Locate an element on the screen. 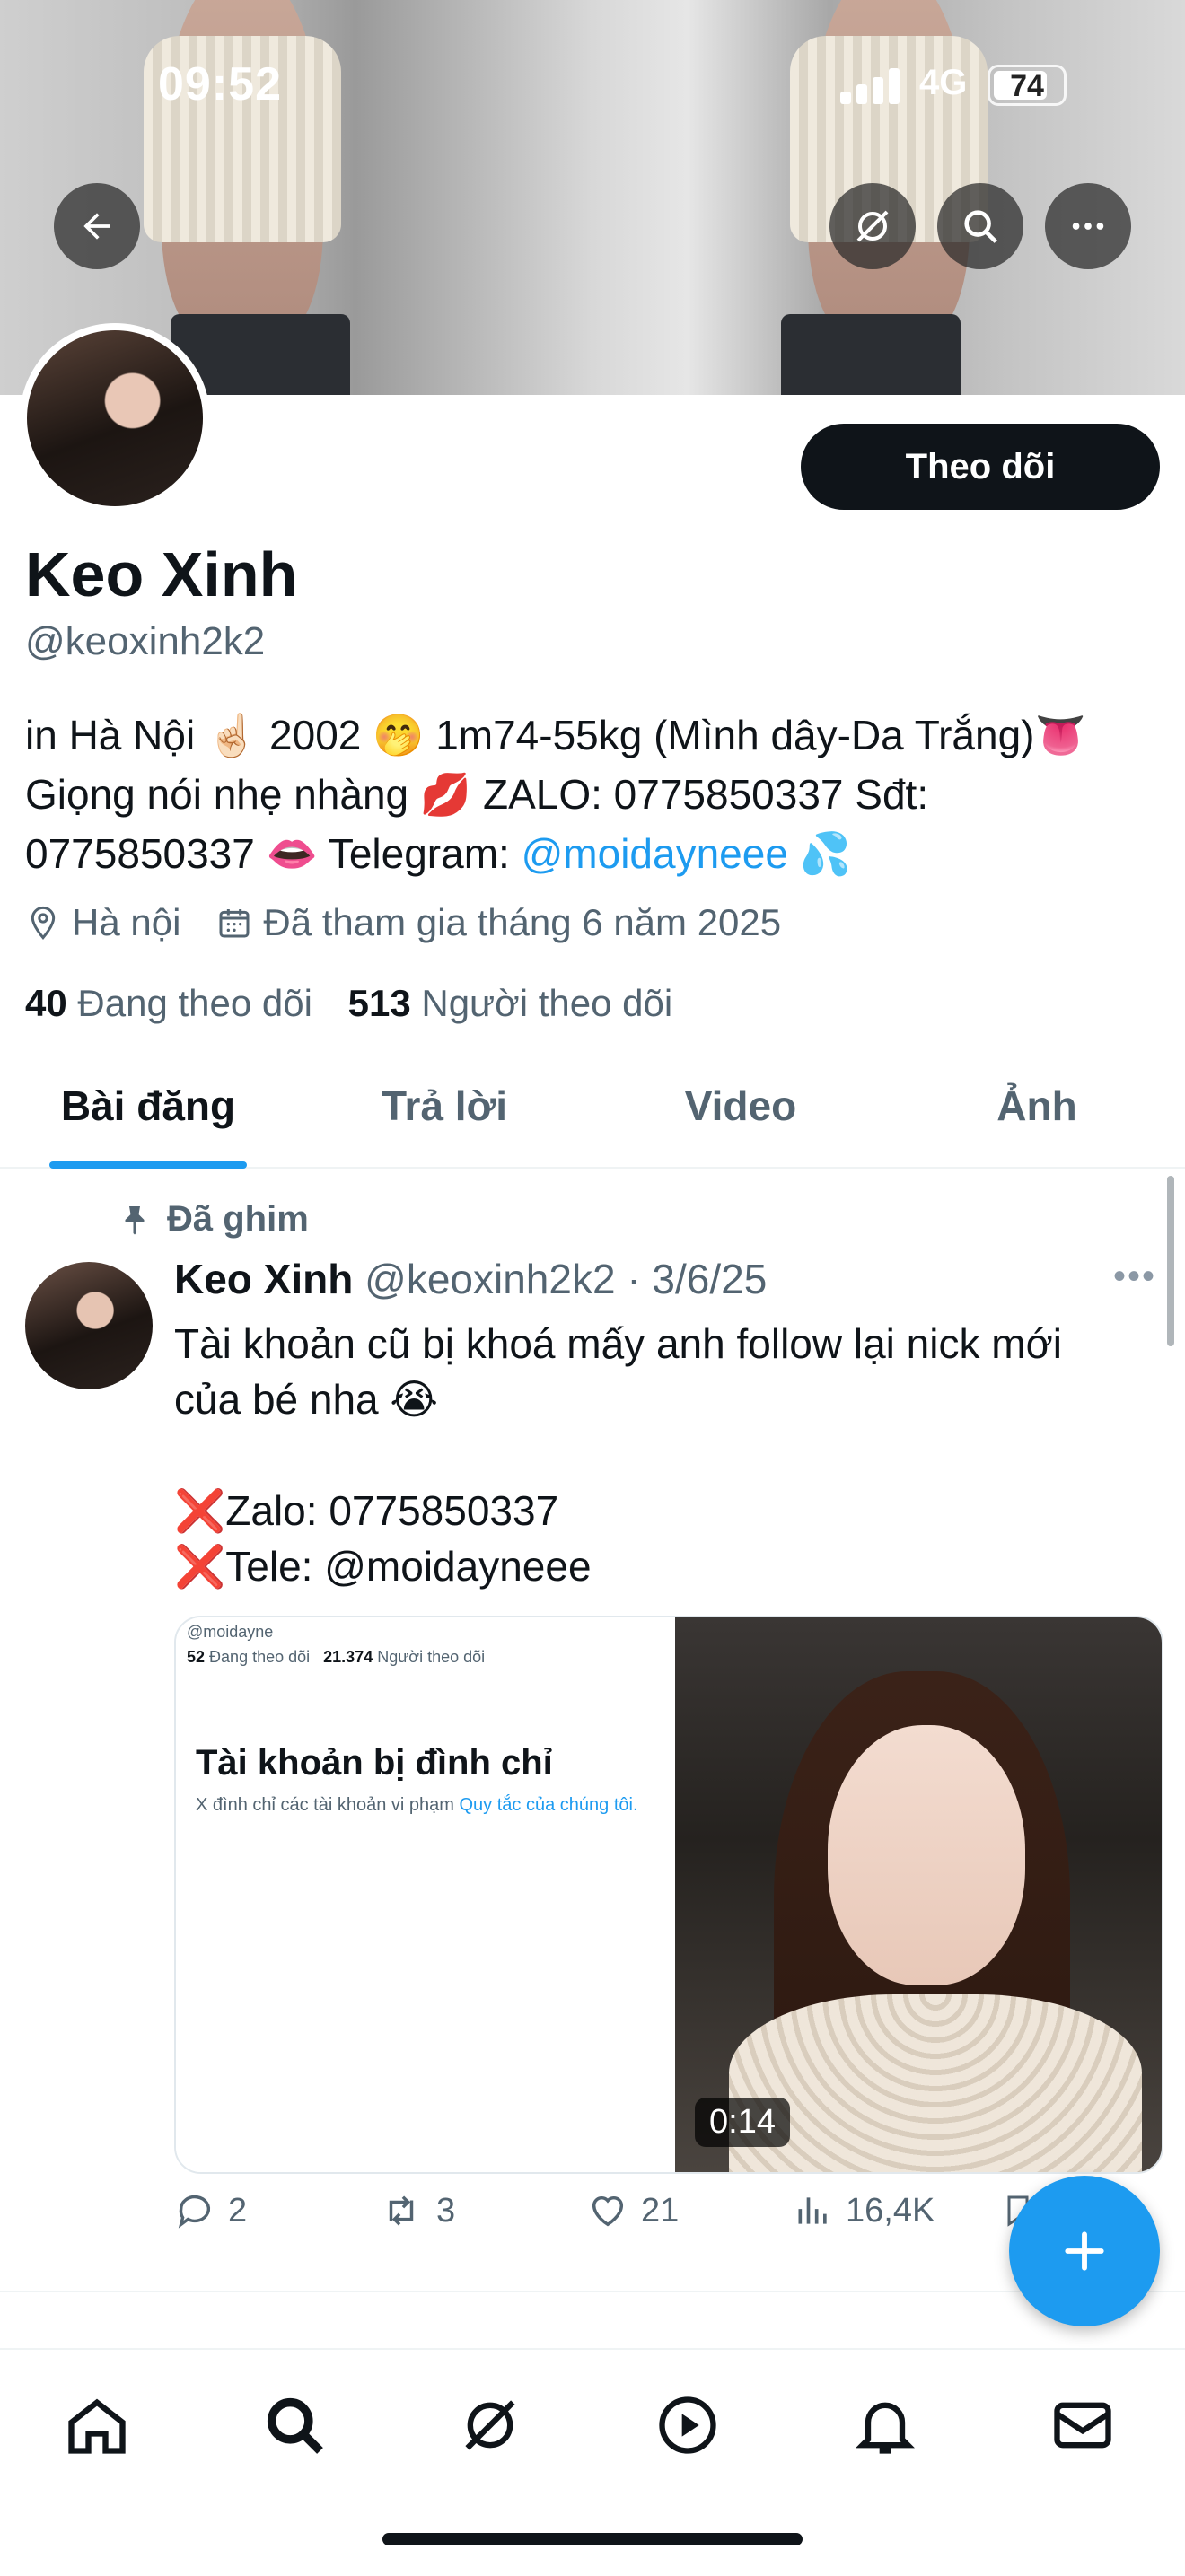 The image size is (1185, 2576). signal-icon is located at coordinates (871, 86).